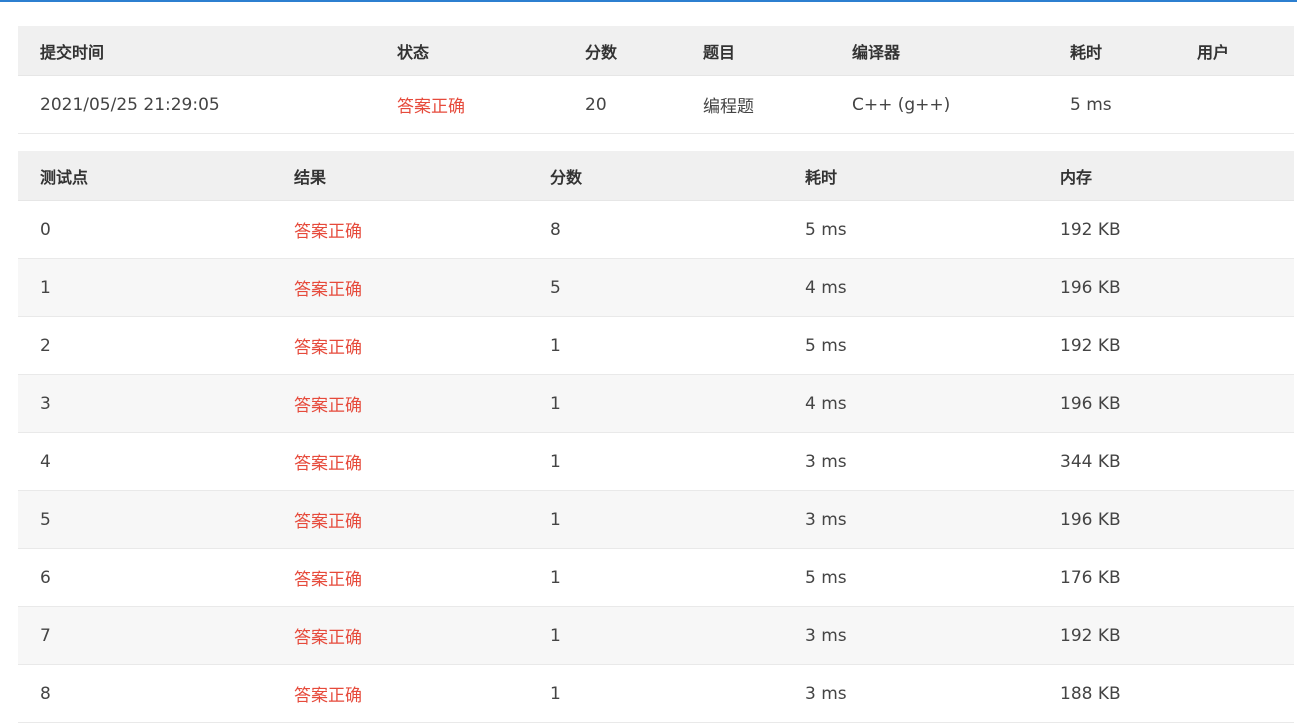 The height and width of the screenshot is (723, 1297). I want to click on testcase-id: 0, so click(145, 229).